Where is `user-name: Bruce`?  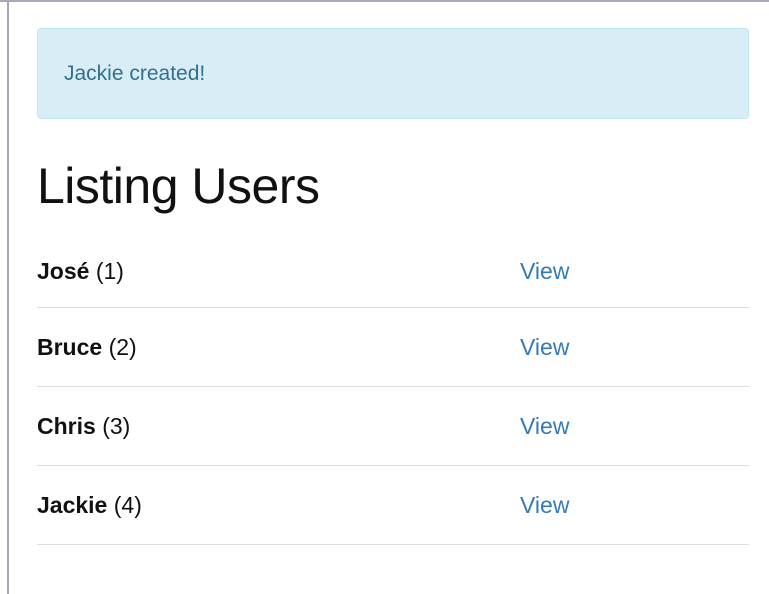 user-name: Bruce is located at coordinates (70, 346).